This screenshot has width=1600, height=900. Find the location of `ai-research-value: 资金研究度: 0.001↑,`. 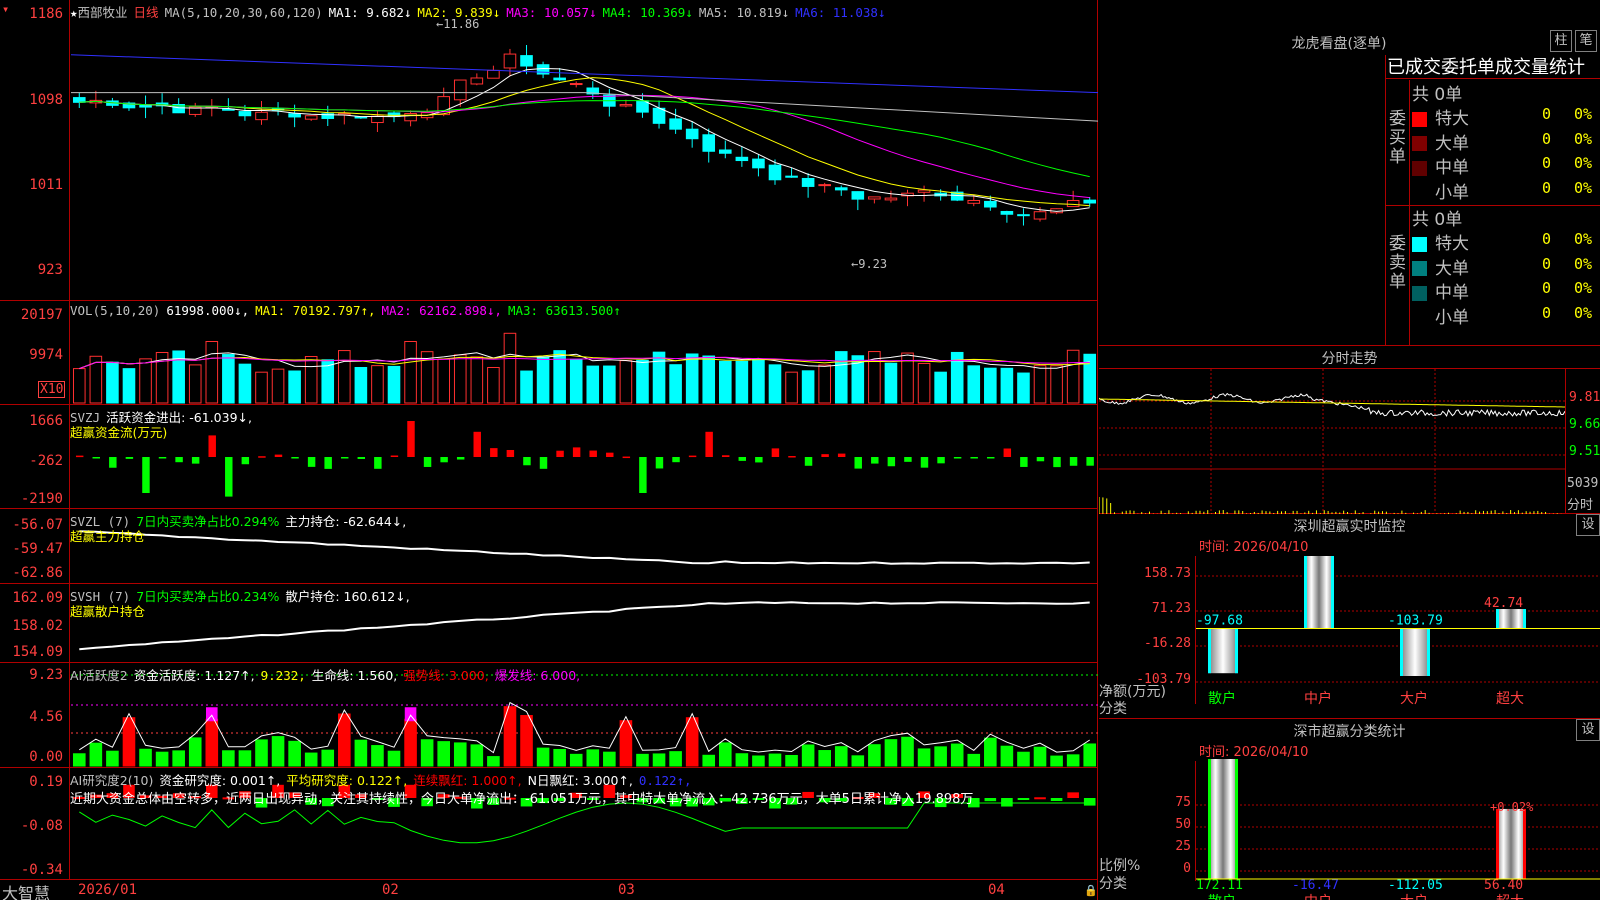

ai-research-value: 资金研究度: 0.001↑, is located at coordinates (220, 780).